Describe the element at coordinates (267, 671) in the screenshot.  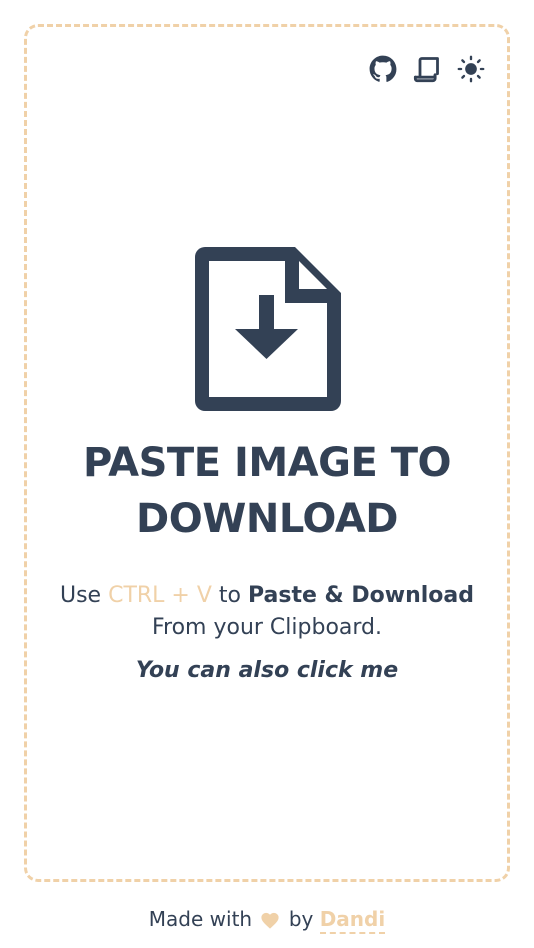
I see `click-hint: You can also click me` at that location.